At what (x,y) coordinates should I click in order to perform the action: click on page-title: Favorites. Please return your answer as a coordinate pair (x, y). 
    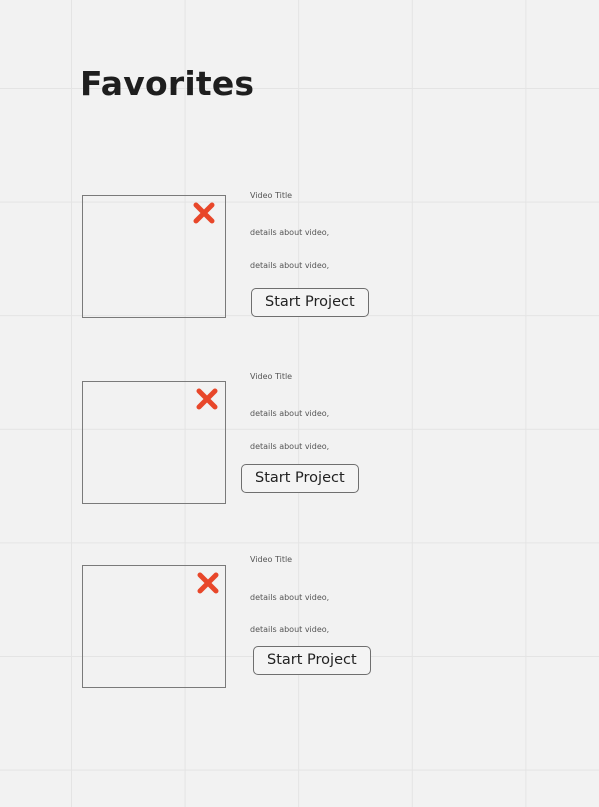
    Looking at the image, I should click on (167, 83).